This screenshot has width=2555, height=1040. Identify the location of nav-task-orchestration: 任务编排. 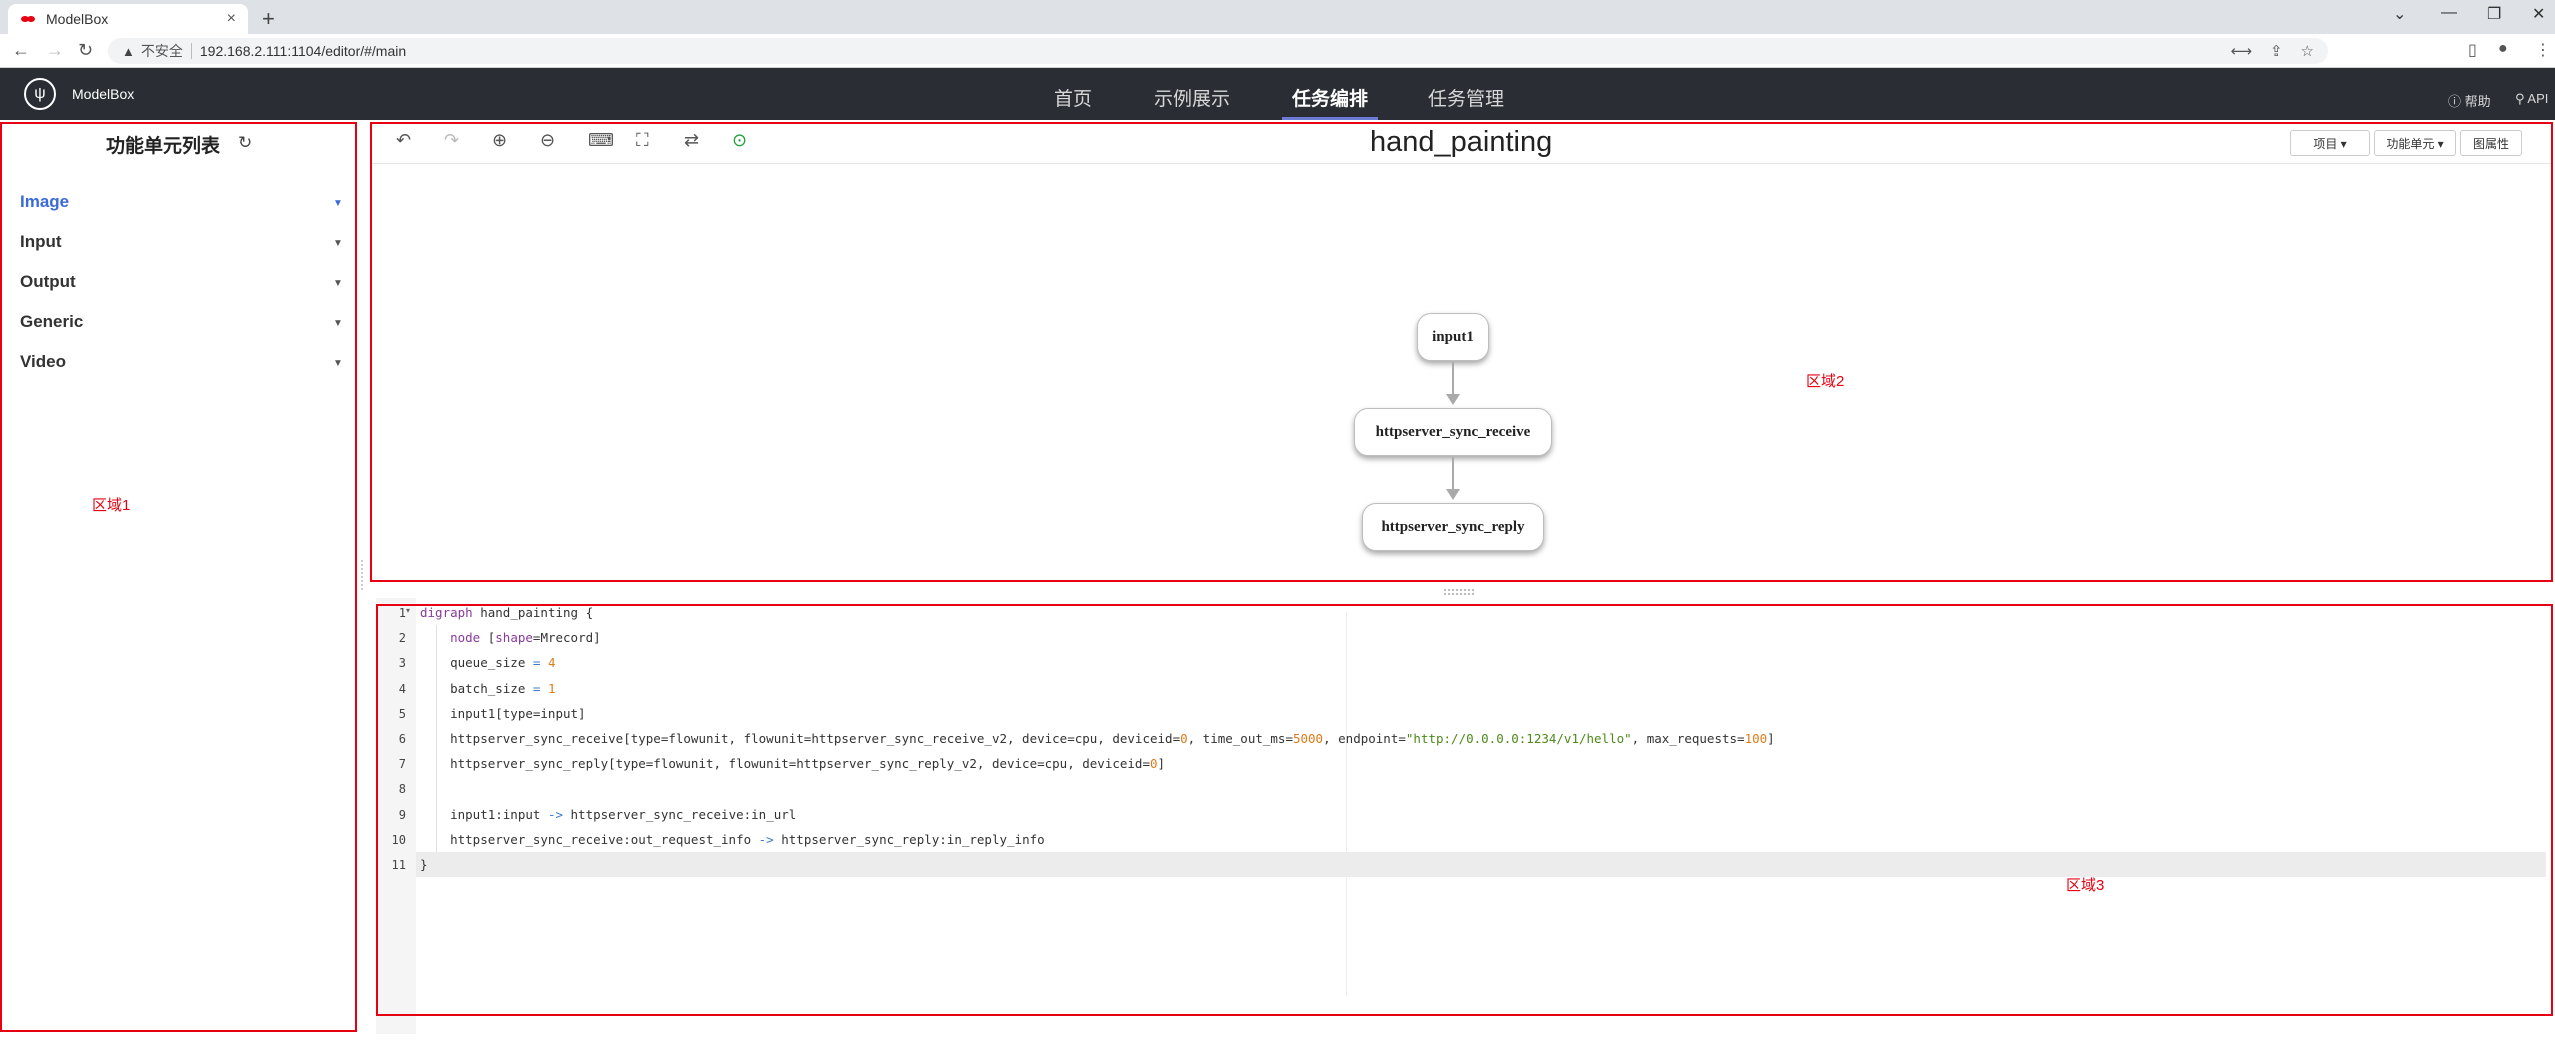
(1330, 97).